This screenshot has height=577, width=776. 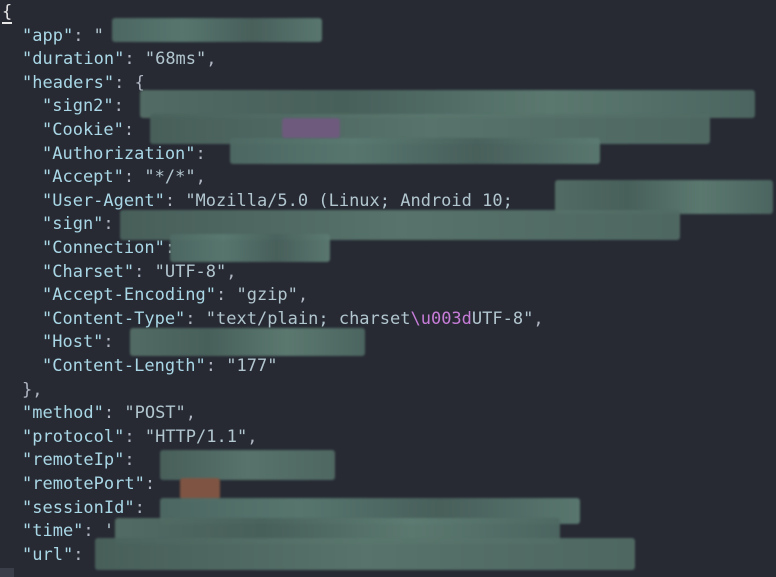 I want to click on gutter-marker, so click(x=7, y=572).